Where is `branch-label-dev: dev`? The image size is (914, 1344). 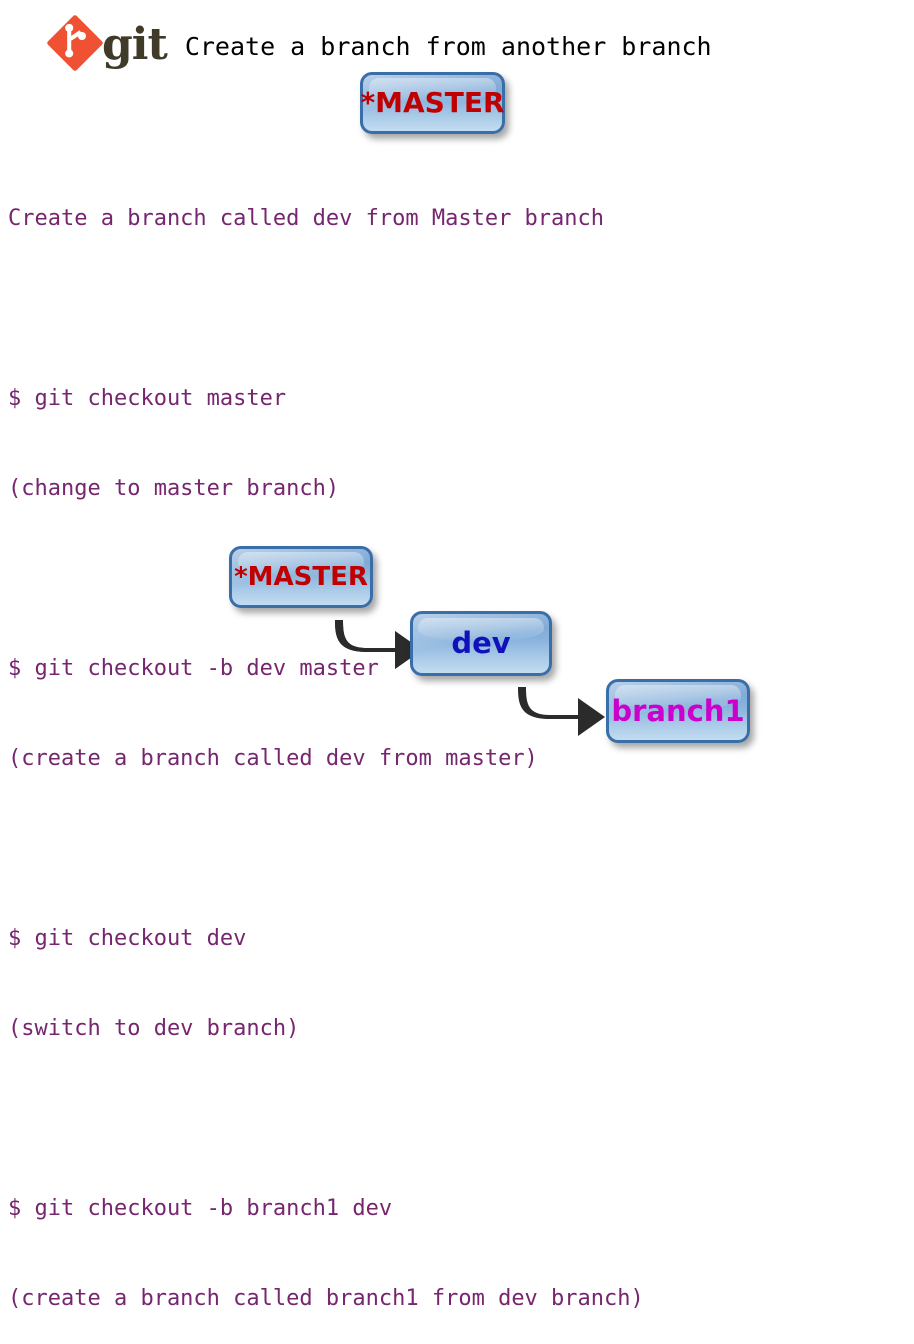
branch-label-dev: dev is located at coordinates (481, 643).